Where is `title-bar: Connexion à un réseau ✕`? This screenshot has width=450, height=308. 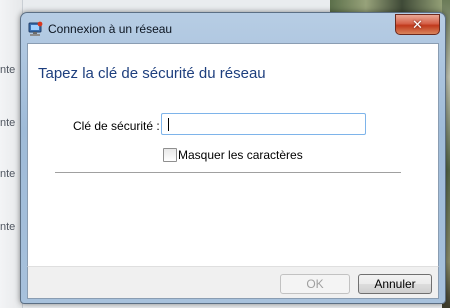 title-bar: Connexion à un réseau ✕ is located at coordinates (233, 28).